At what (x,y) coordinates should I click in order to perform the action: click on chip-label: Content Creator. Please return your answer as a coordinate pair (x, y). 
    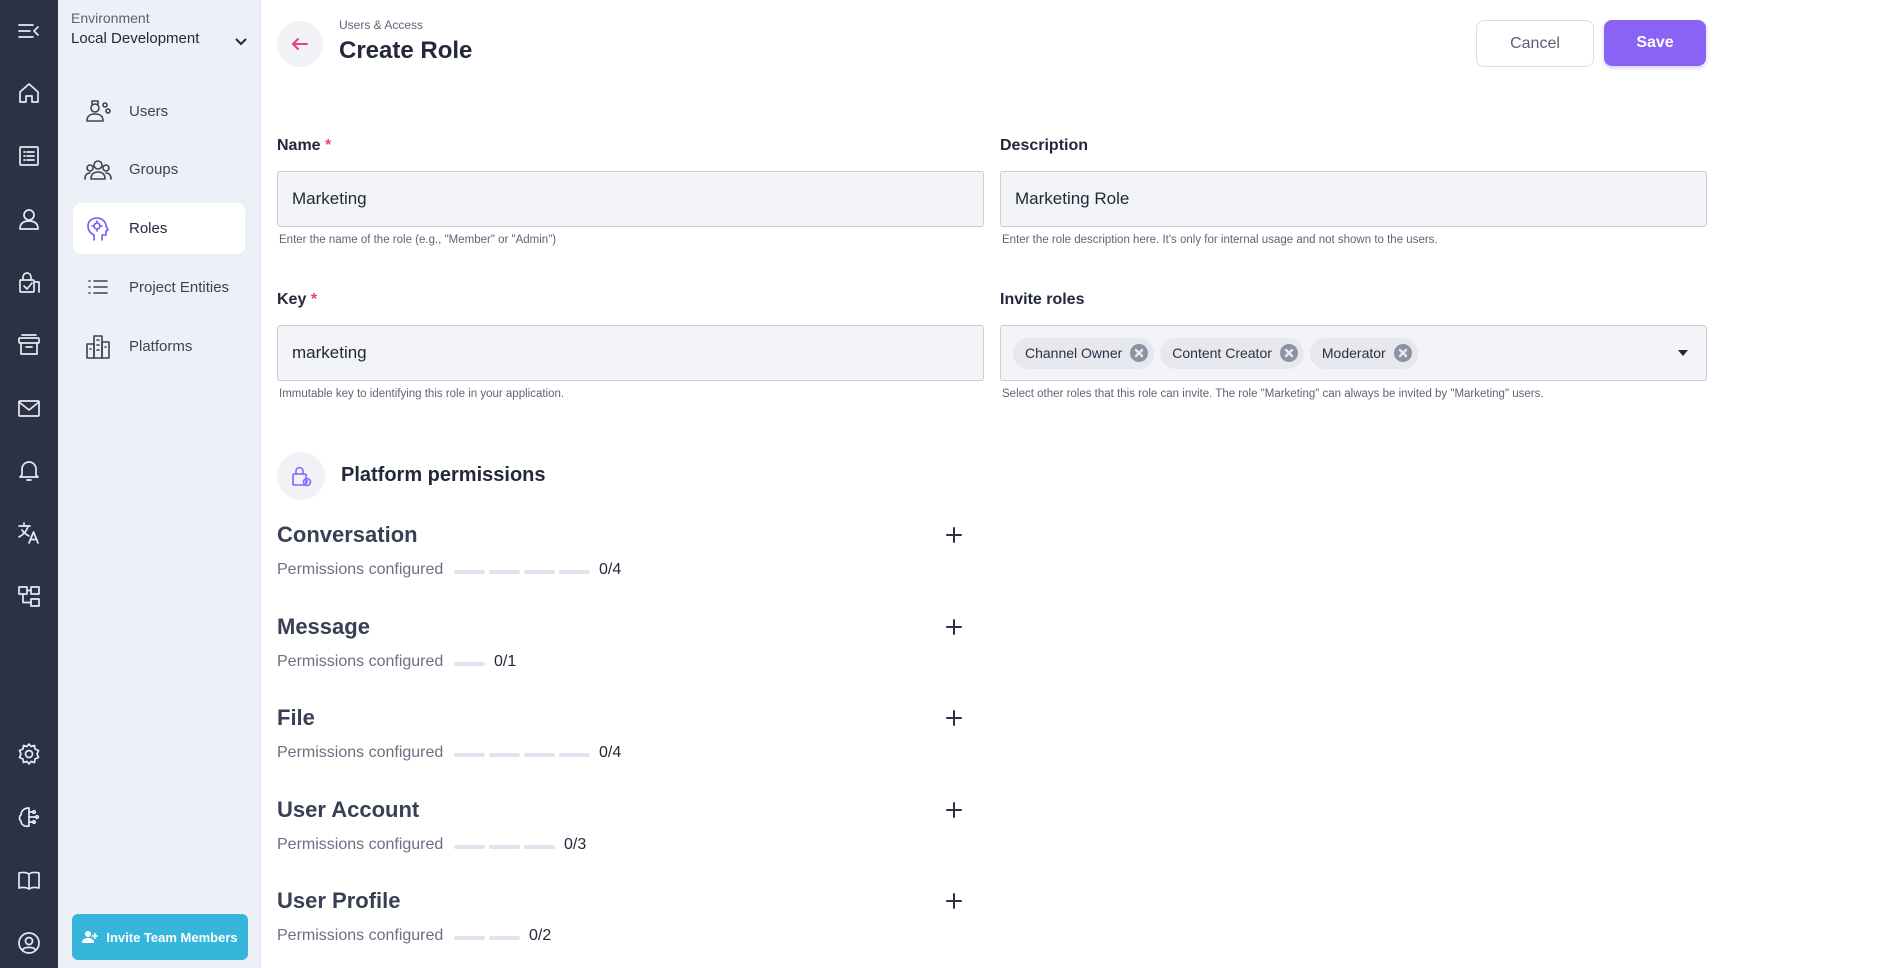
    Looking at the image, I should click on (1222, 353).